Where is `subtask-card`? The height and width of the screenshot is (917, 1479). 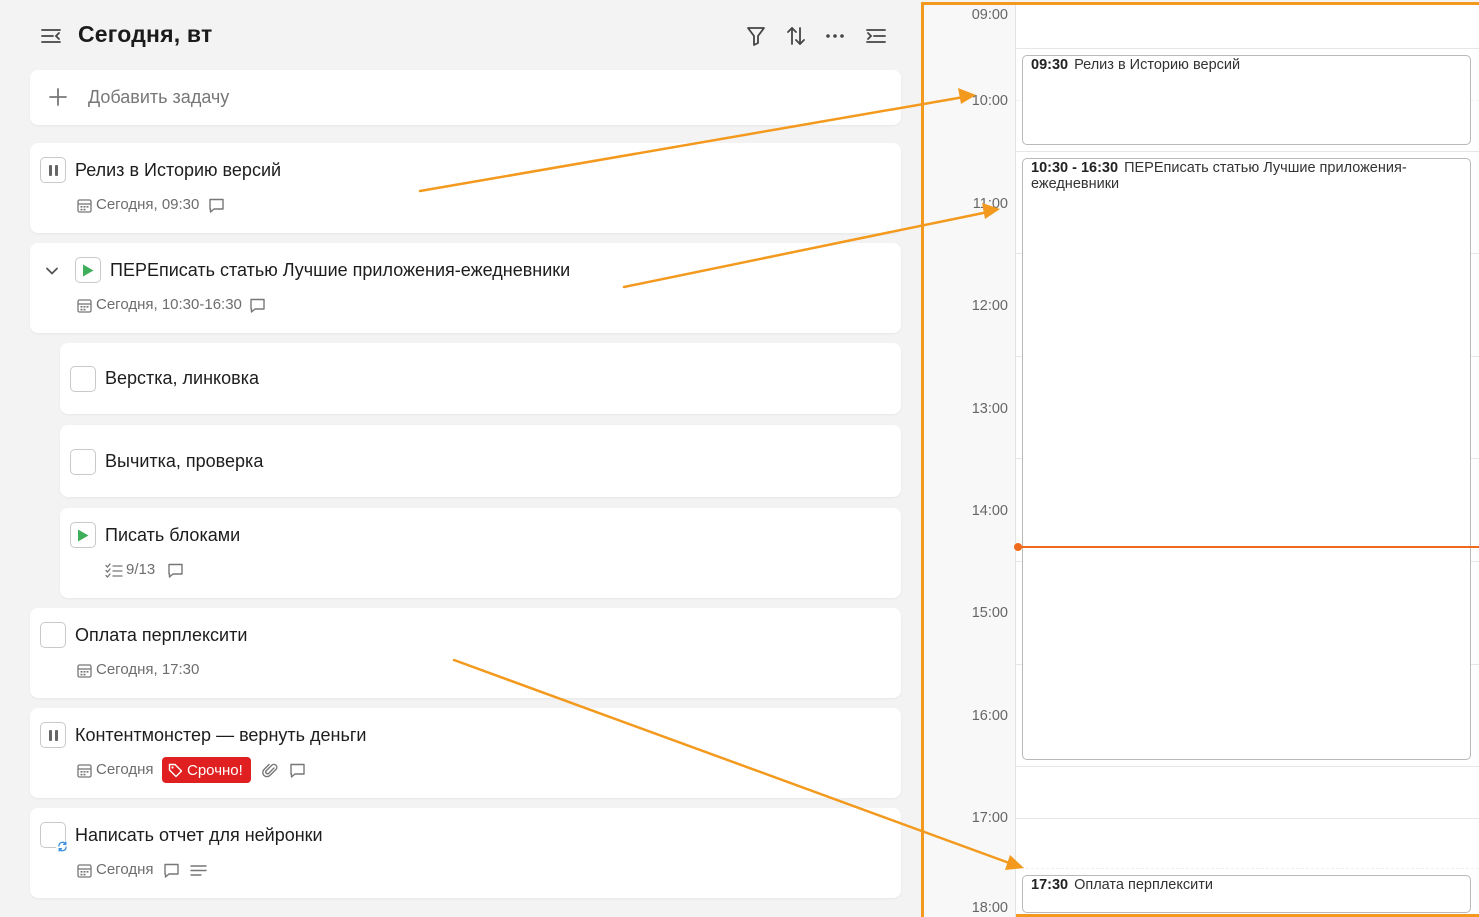
subtask-card is located at coordinates (480, 553).